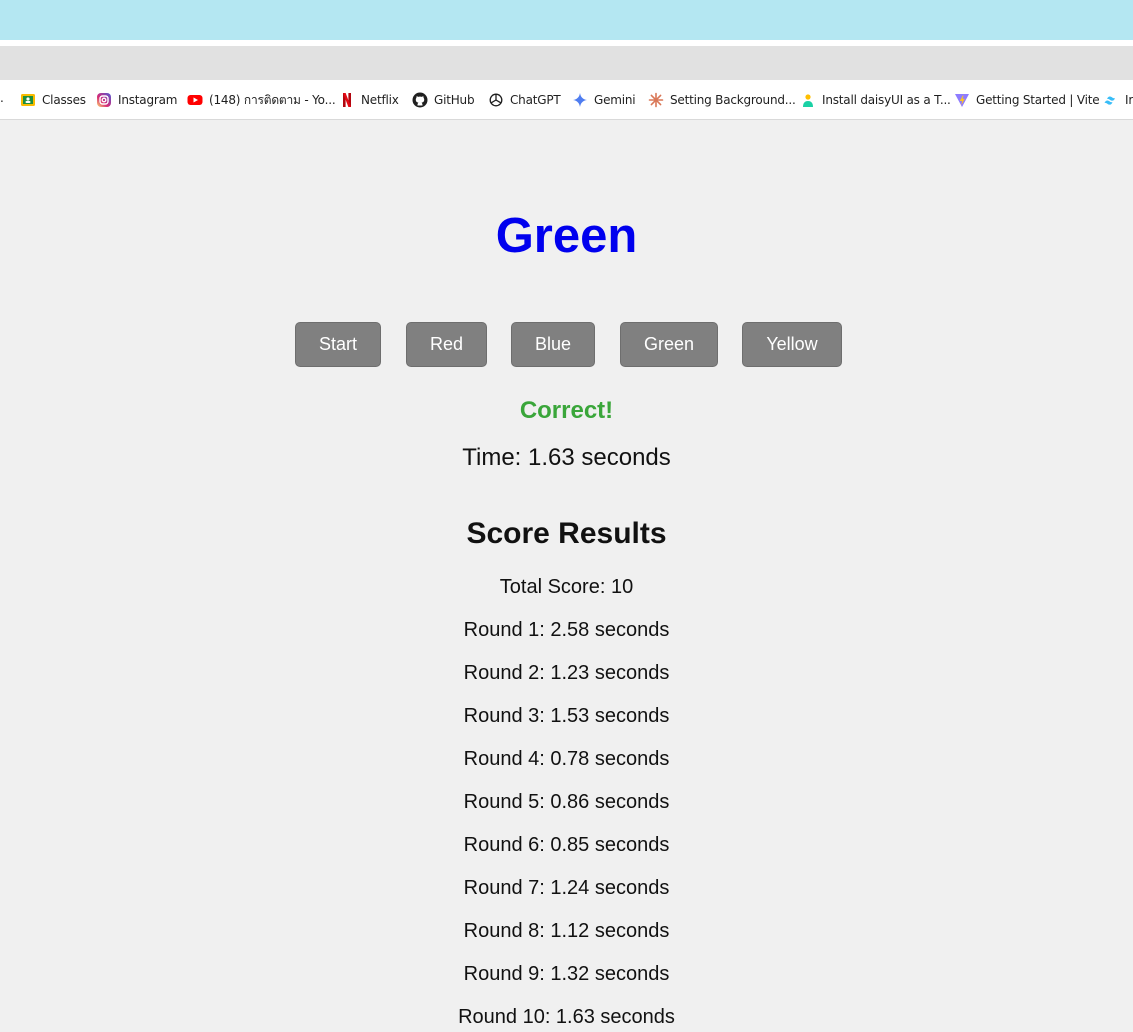  What do you see at coordinates (148, 100) in the screenshot?
I see `bookmark-label: Instagram` at bounding box center [148, 100].